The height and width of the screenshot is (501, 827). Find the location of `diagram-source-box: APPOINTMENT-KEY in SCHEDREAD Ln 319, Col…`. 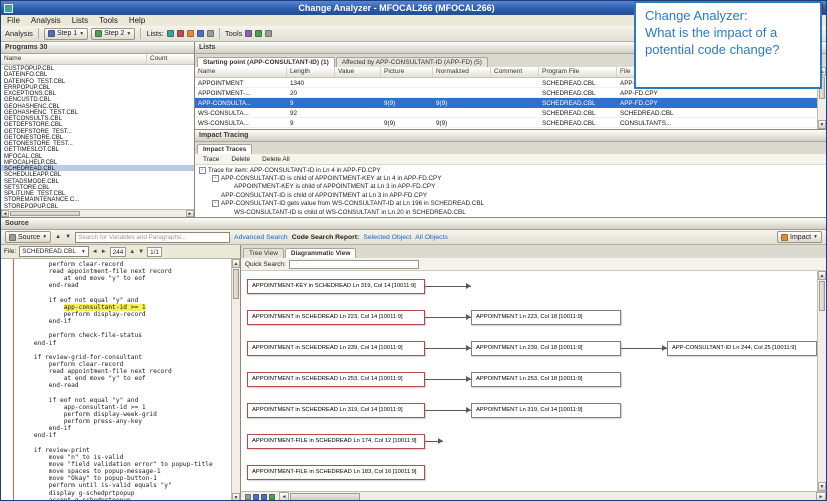

diagram-source-box: APPOINTMENT-KEY in SCHEDREAD Ln 319, Col… is located at coordinates (336, 286).